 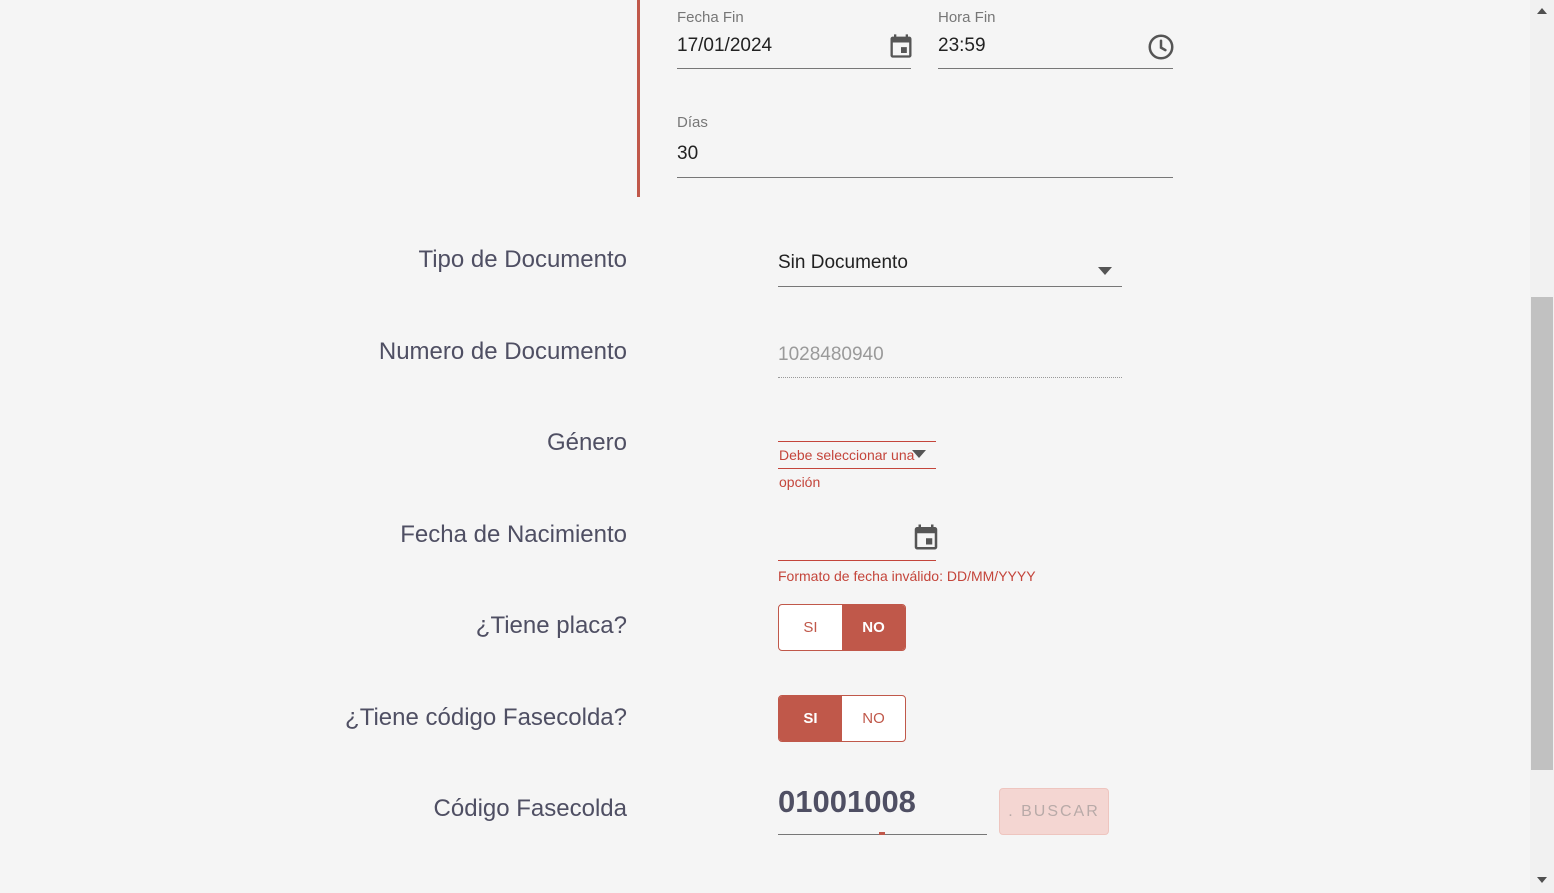 What do you see at coordinates (1542, 533) in the screenshot?
I see `scrollbar-thumb` at bounding box center [1542, 533].